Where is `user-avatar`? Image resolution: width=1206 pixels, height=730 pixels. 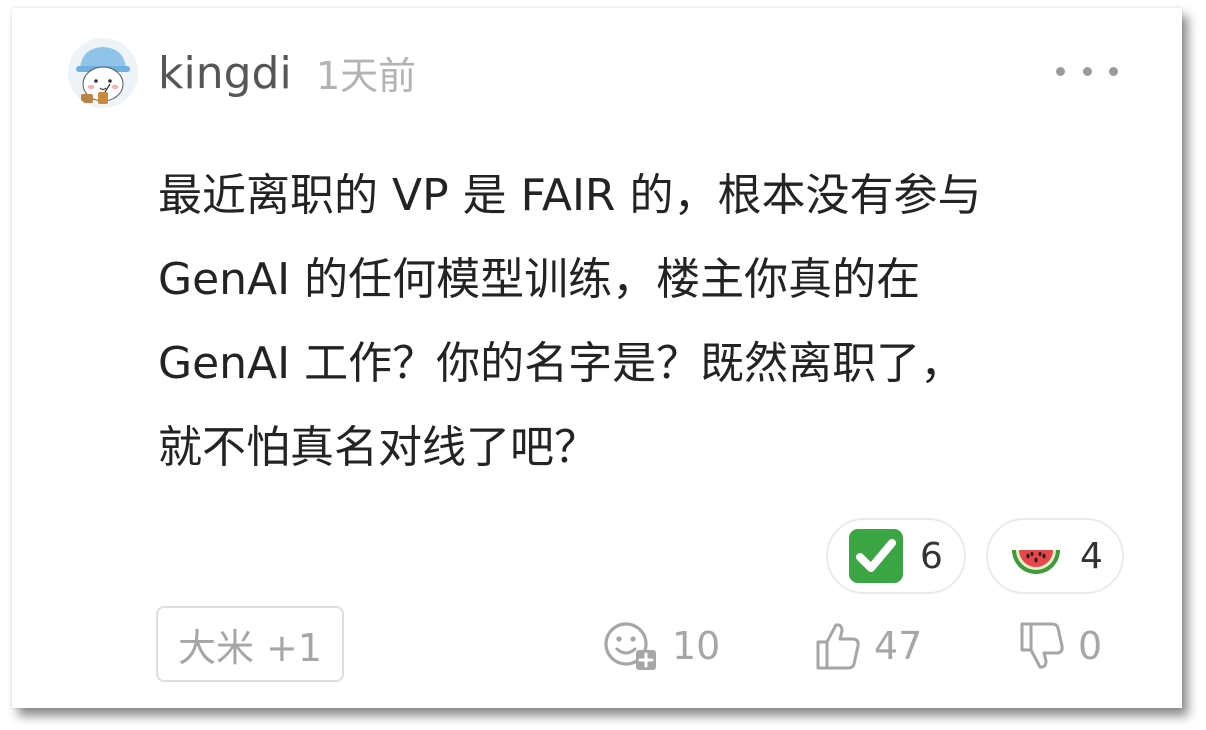
user-avatar is located at coordinates (103, 73).